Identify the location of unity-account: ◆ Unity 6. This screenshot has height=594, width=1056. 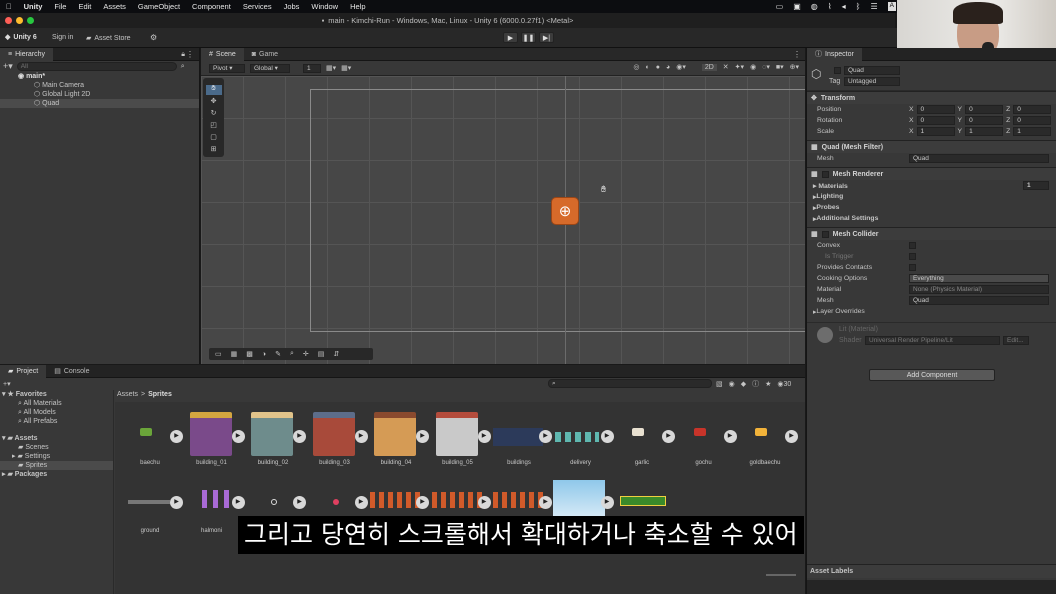
(21, 37).